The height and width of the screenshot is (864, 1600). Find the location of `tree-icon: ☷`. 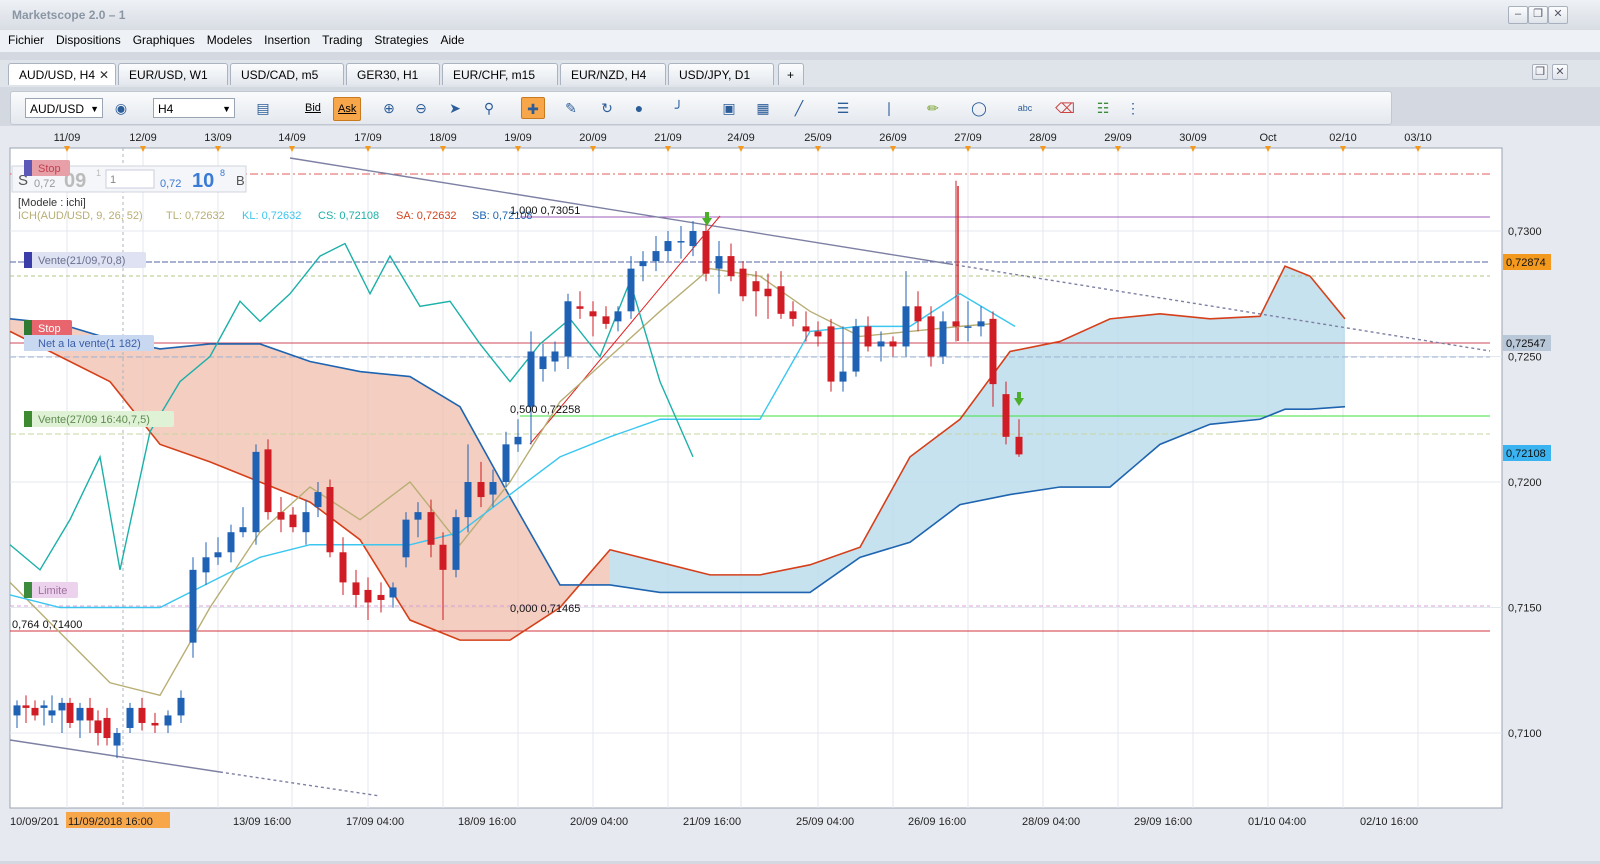

tree-icon: ☷ is located at coordinates (1103, 108).